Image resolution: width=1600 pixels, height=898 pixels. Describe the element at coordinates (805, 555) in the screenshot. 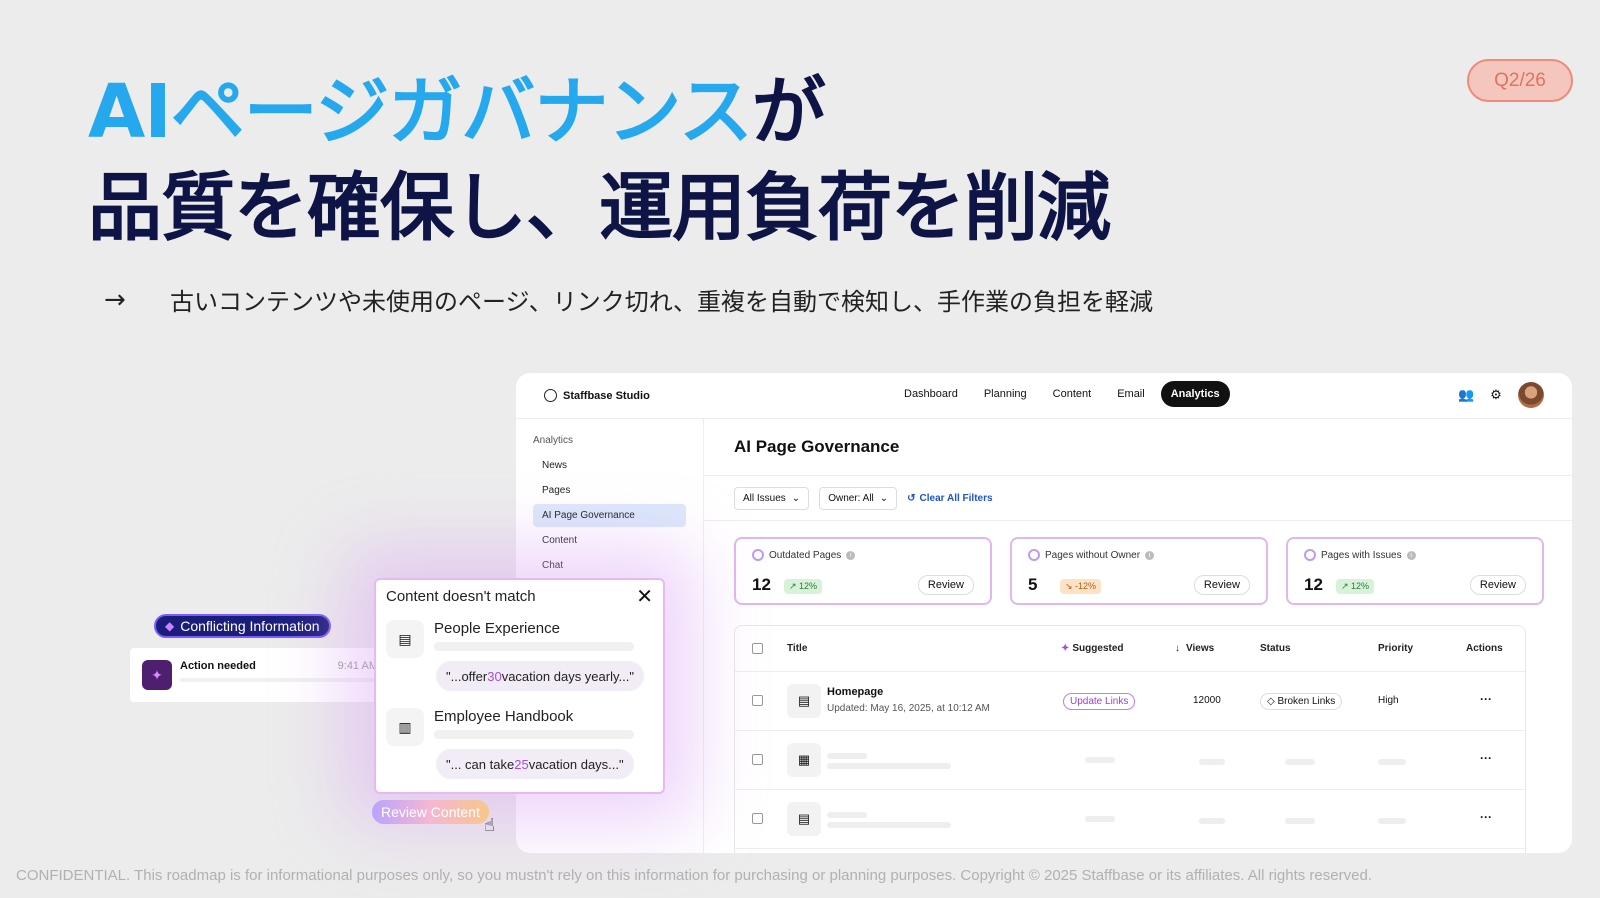

I see `card-title: Outdated Pages` at that location.